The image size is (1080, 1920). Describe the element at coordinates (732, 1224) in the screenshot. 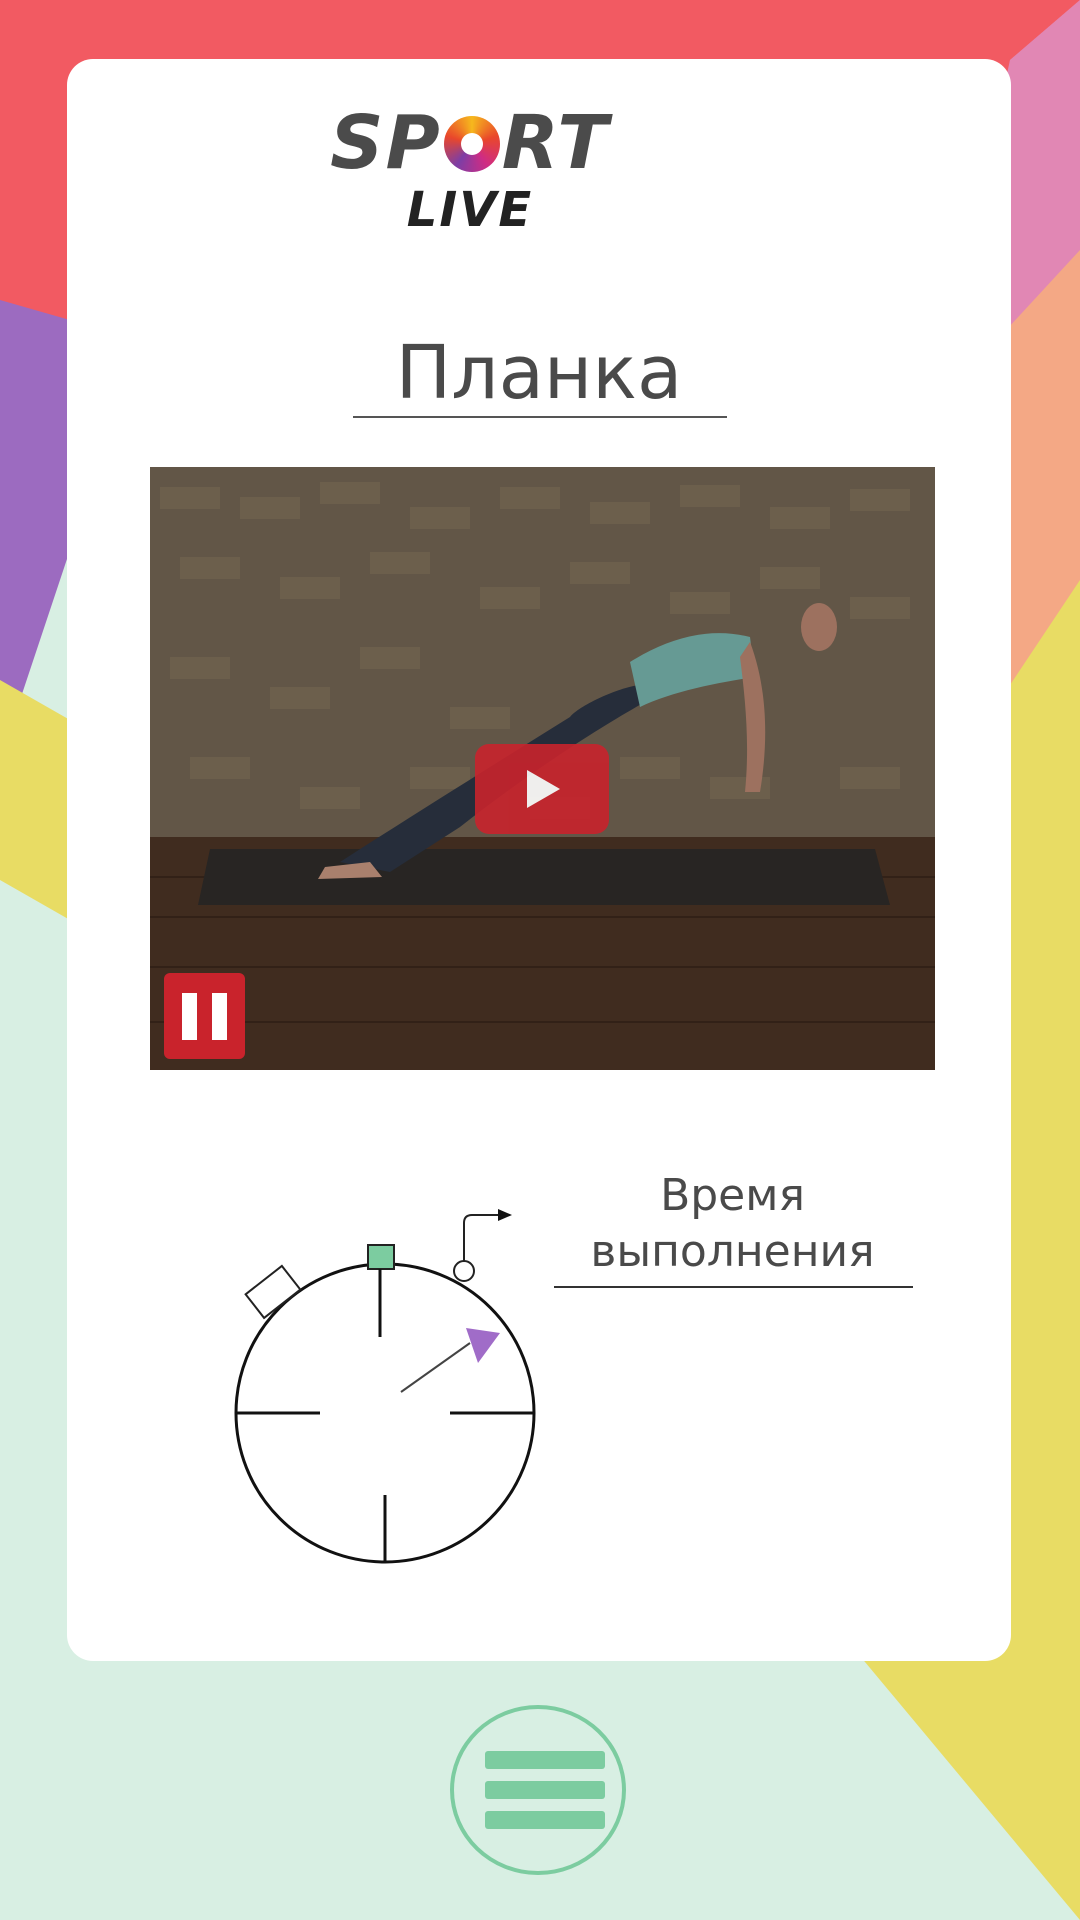

I see `time-label: Время выполнения` at that location.